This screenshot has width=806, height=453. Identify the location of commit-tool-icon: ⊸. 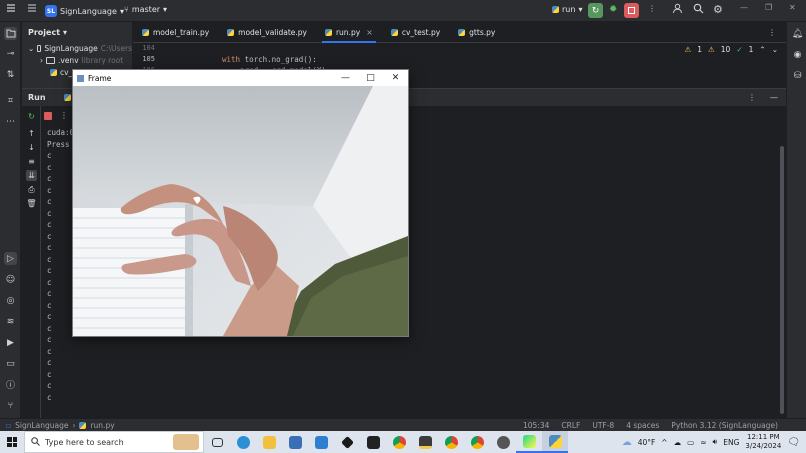
(10, 53).